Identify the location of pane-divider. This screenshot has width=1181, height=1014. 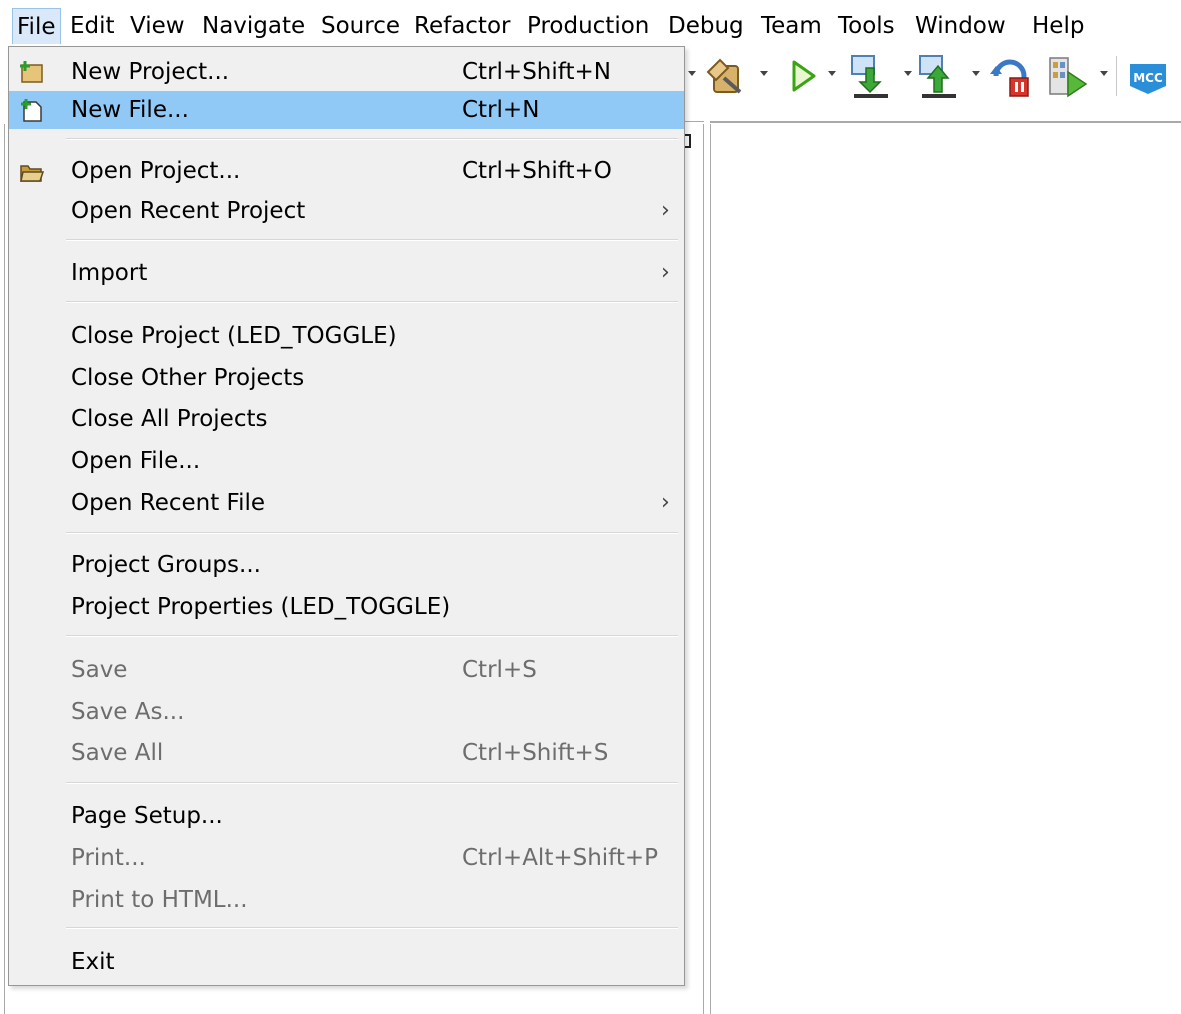
(703, 569).